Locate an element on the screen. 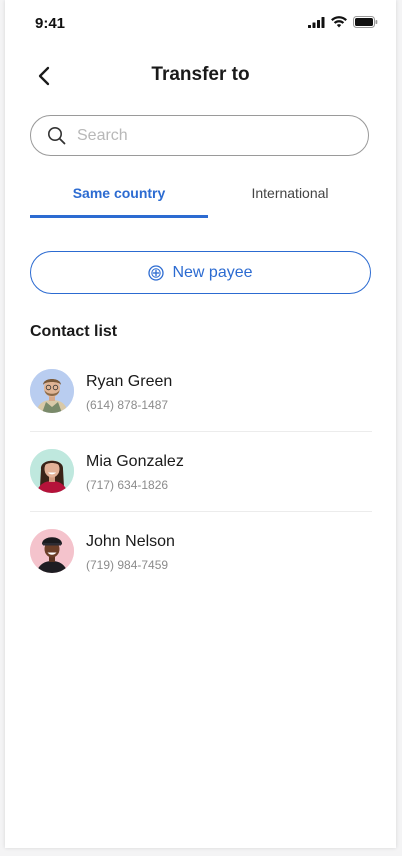  status-icons is located at coordinates (343, 22).